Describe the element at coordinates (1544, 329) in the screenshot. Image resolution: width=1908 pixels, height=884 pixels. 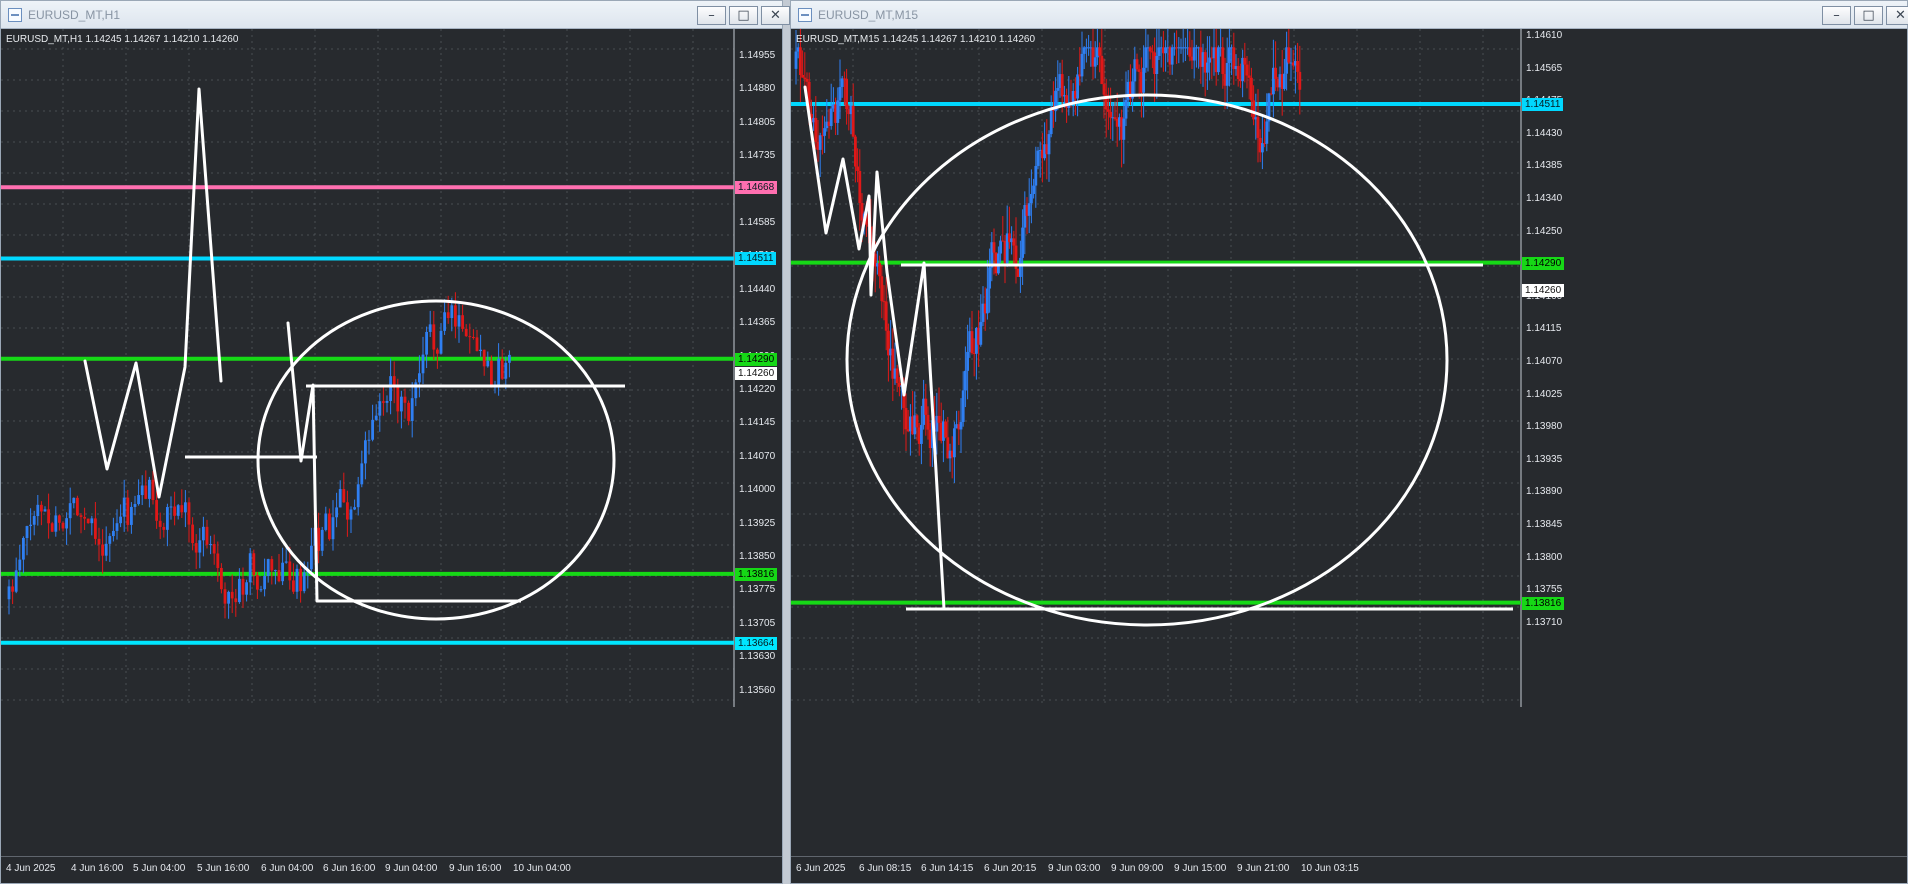
I see `price-axis-label: 1.14115` at that location.